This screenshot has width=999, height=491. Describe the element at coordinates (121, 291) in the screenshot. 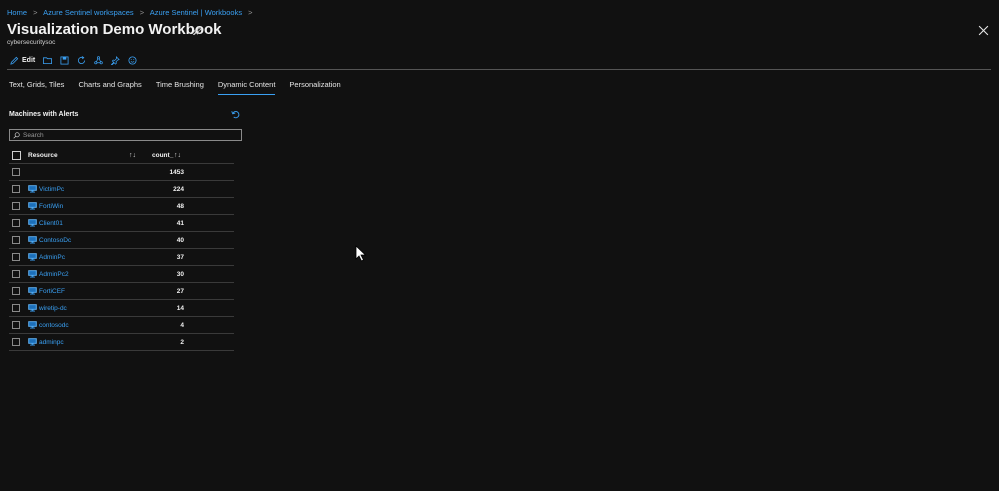

I see `table-row: FortiCEF 27` at that location.